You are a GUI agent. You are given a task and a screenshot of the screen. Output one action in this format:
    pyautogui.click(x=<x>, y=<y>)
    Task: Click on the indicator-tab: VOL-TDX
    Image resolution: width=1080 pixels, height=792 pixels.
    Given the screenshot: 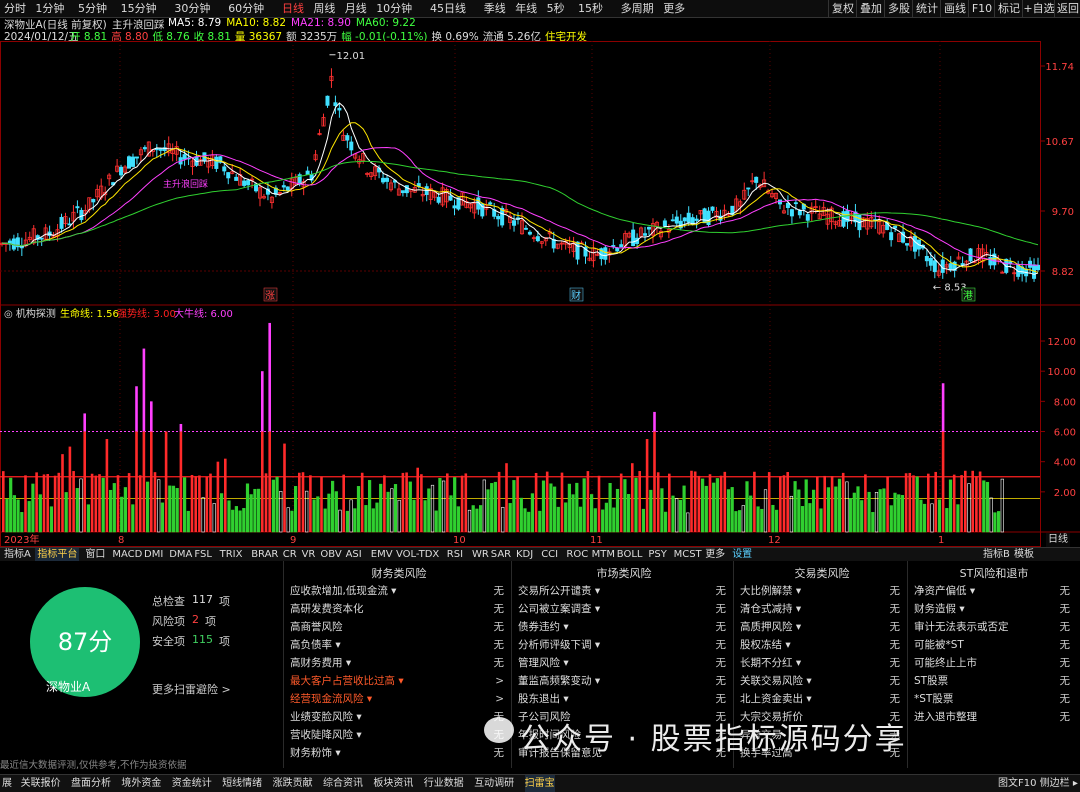 What is the action you would take?
    pyautogui.click(x=417, y=555)
    